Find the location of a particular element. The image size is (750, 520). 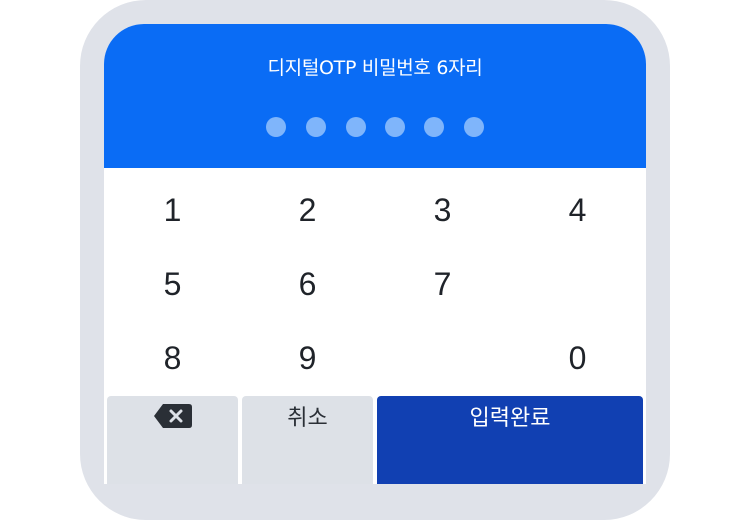

pin-indicator is located at coordinates (375, 127).